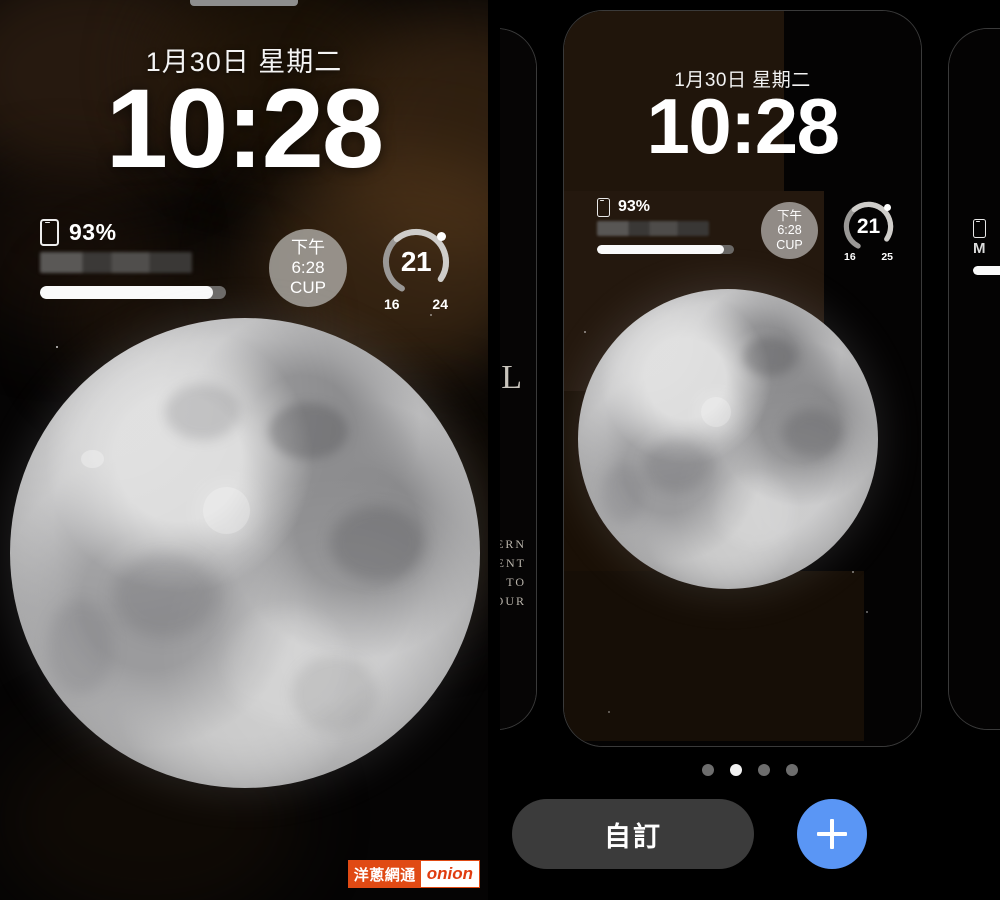  Describe the element at coordinates (513, 582) in the screenshot. I see `quote-line-3: S TO` at that location.